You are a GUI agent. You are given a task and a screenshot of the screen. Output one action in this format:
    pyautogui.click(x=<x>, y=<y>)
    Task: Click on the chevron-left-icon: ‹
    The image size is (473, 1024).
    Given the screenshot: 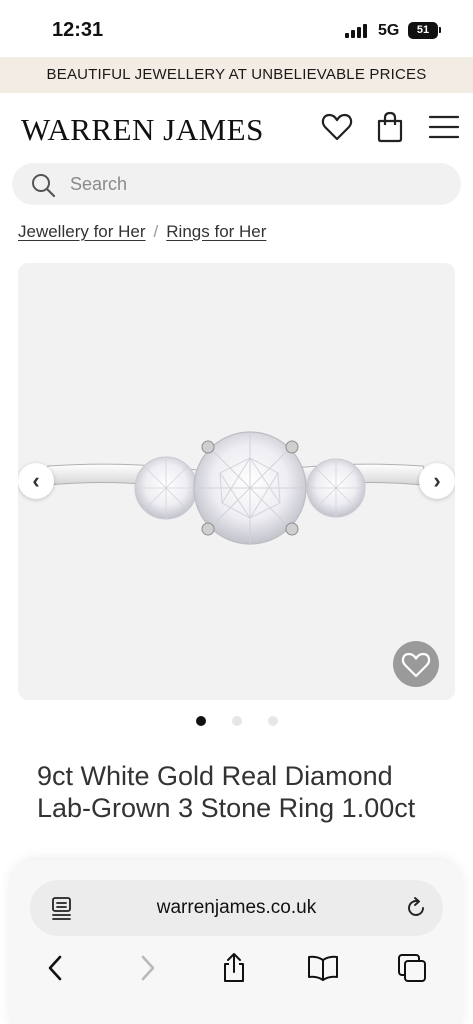 What is the action you would take?
    pyautogui.click(x=36, y=480)
    